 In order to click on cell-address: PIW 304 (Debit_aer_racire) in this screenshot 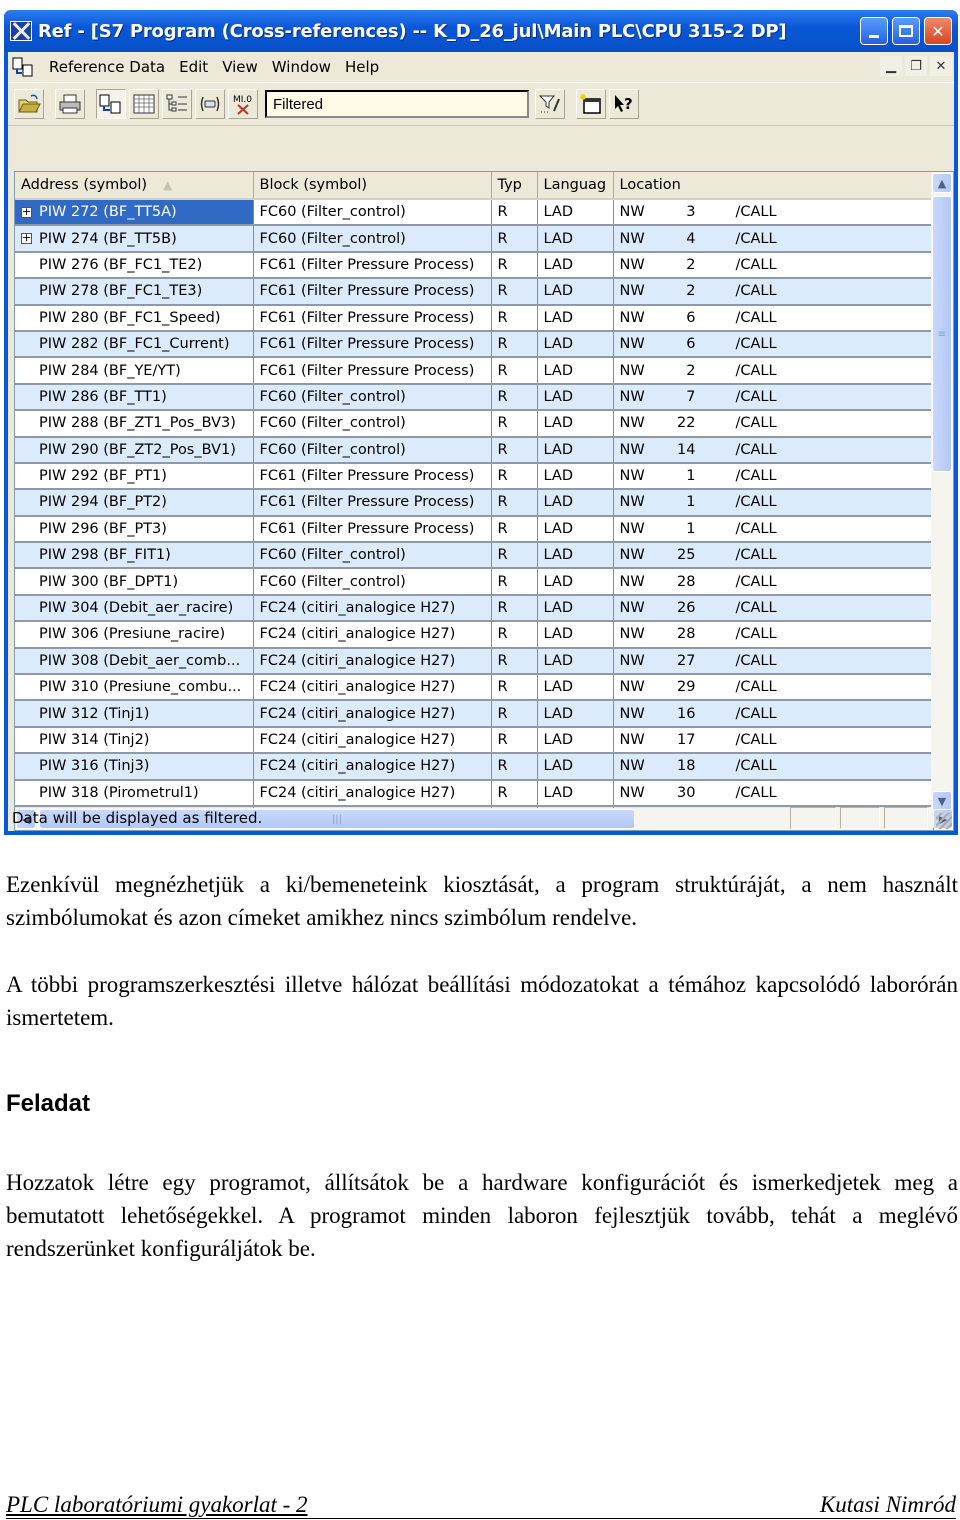, I will do `click(134, 608)`.